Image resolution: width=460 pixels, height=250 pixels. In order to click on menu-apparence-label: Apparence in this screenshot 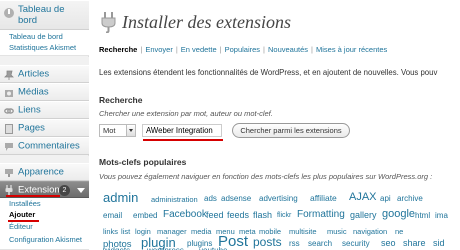, I will do `click(41, 172)`.